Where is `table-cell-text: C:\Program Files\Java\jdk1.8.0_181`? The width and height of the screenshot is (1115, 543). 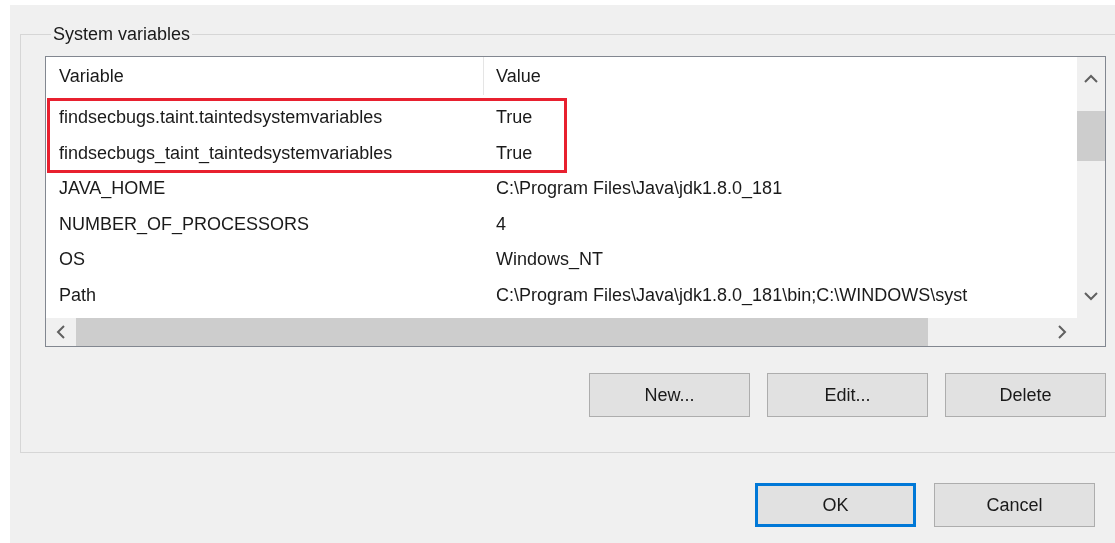 table-cell-text: C:\Program Files\Java\jdk1.8.0_181 is located at coordinates (639, 189).